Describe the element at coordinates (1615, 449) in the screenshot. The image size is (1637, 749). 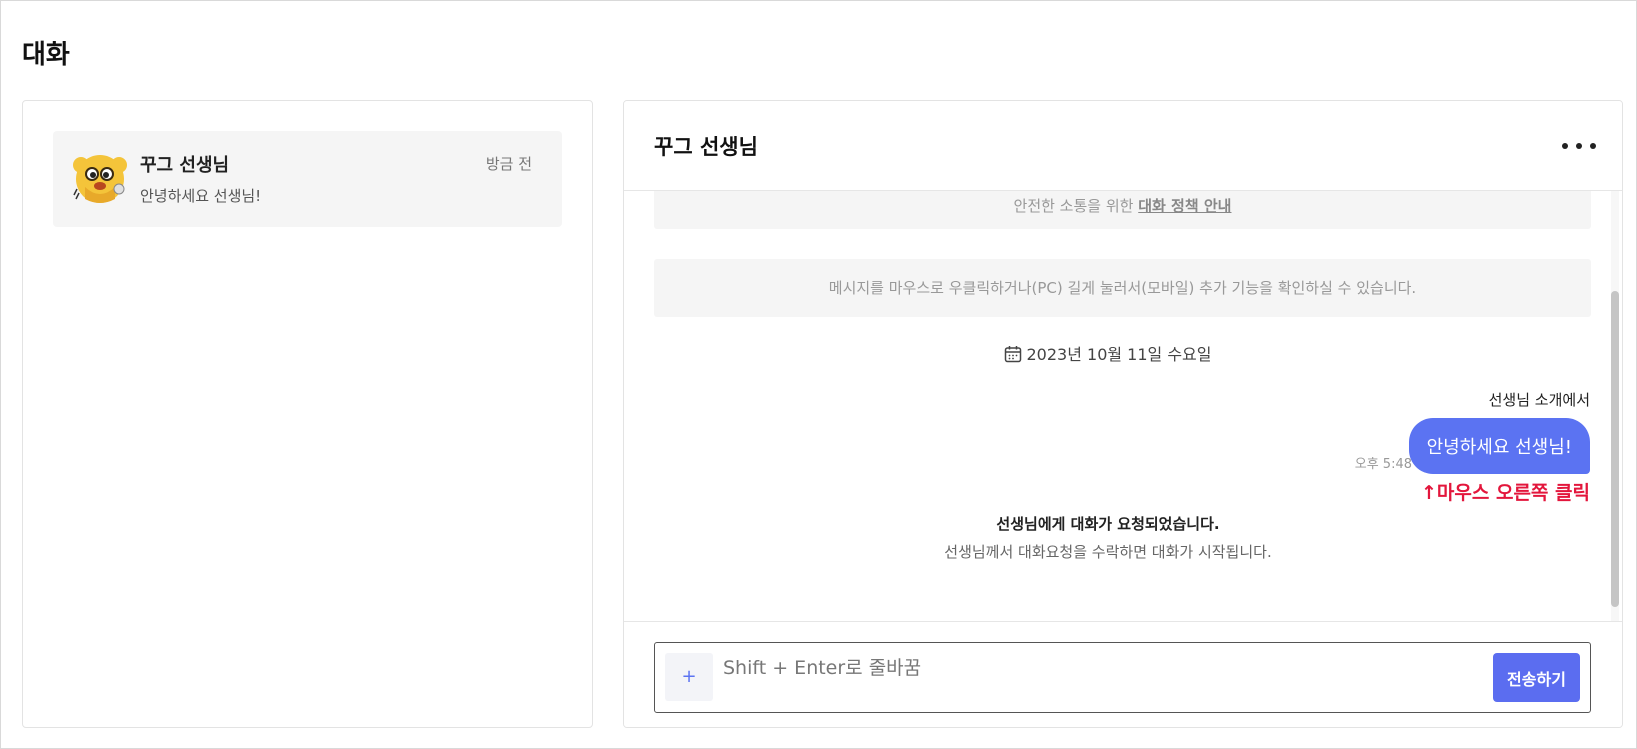
I see `scrollbar-thumb` at that location.